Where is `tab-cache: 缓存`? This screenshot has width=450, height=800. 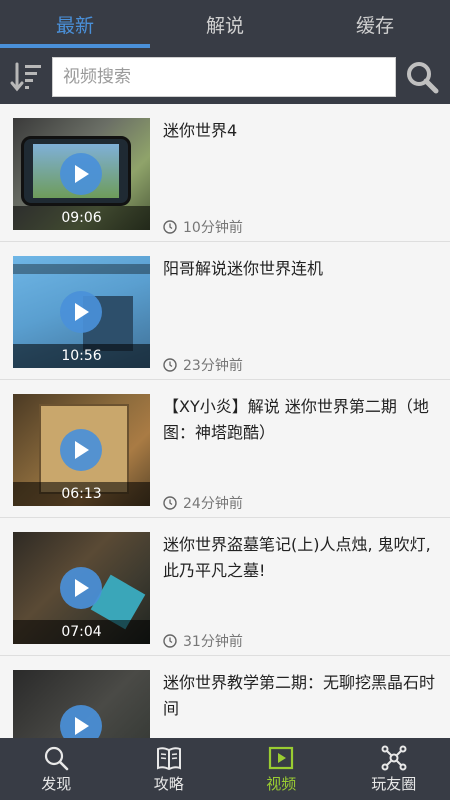 tab-cache: 缓存 is located at coordinates (375, 24).